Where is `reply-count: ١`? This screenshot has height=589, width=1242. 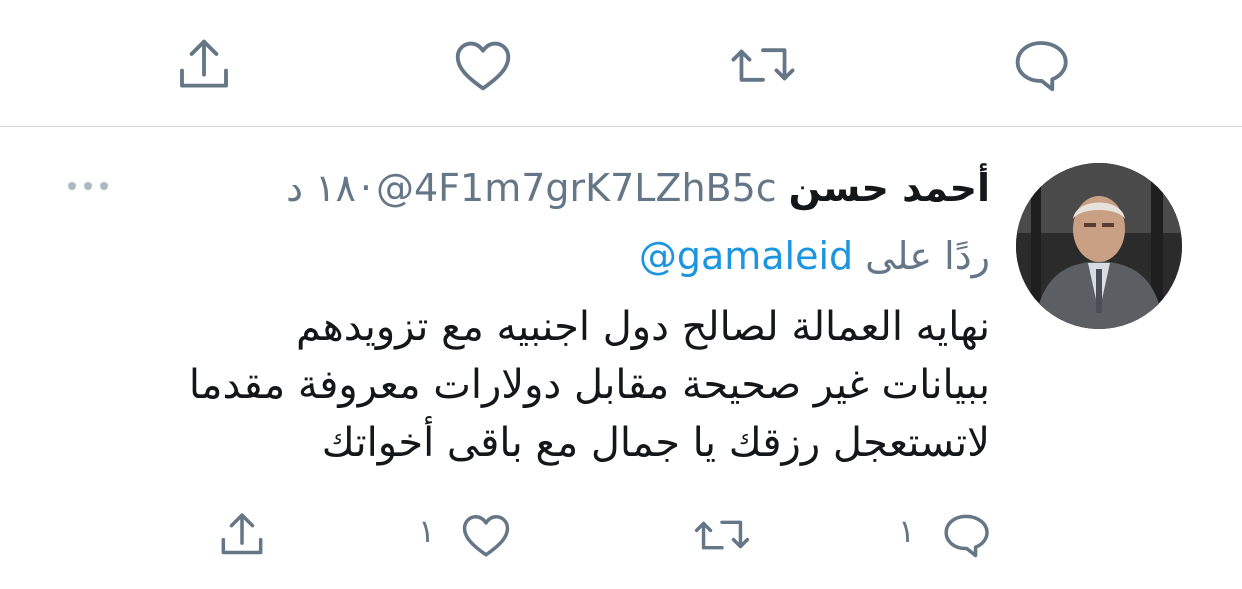
reply-count: ١ is located at coordinates (907, 531).